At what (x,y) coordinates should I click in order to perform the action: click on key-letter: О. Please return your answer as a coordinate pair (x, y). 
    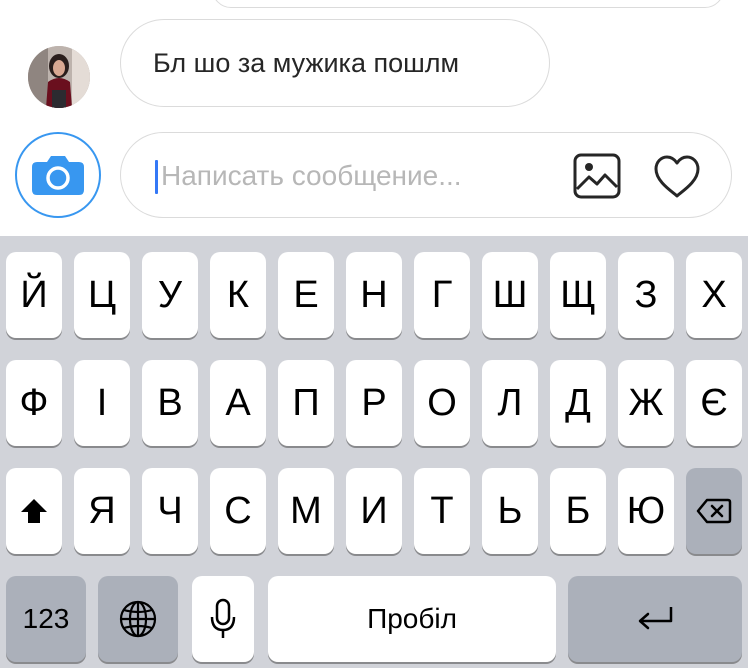
    Looking at the image, I should click on (442, 403).